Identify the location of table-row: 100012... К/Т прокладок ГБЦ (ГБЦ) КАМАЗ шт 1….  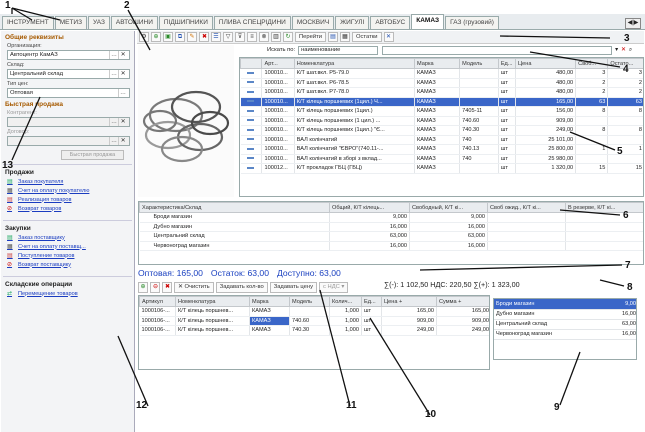
(441, 168).